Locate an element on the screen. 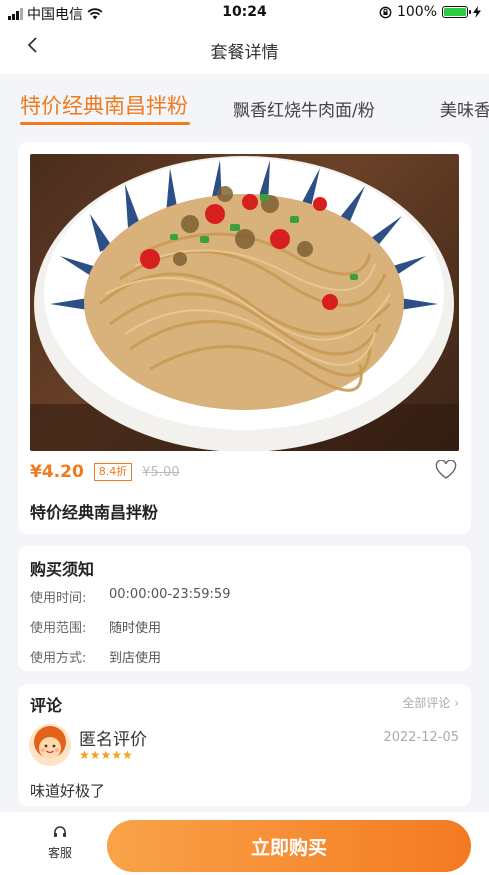 The width and height of the screenshot is (489, 875). avatar is located at coordinates (50, 745).